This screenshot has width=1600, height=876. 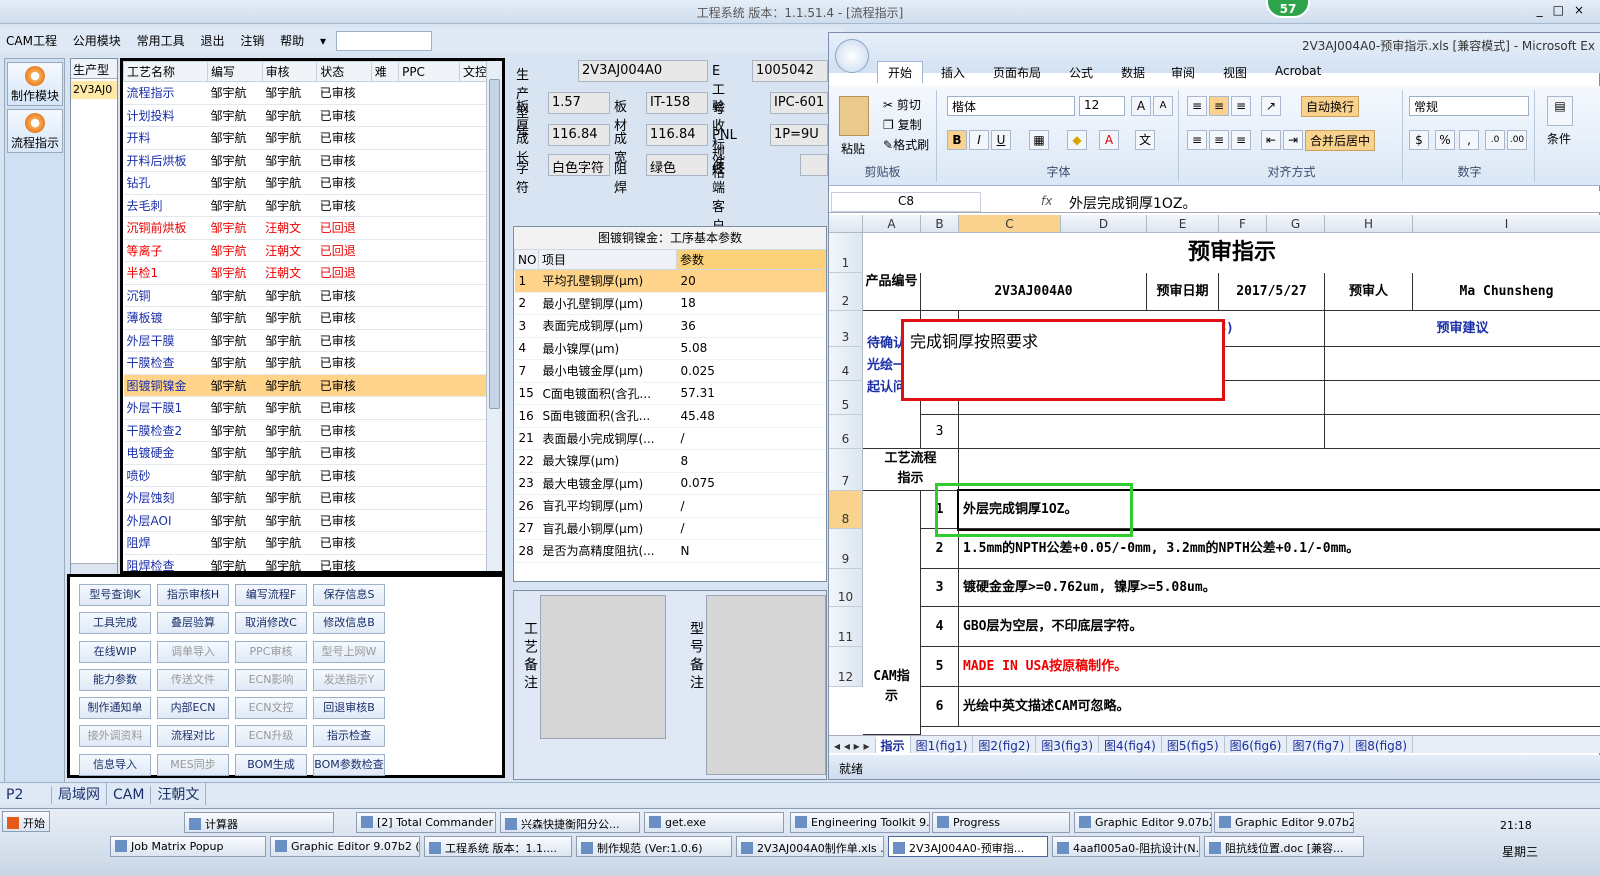 I want to click on sheet-tab: 图3(fig3), so click(x=1067, y=744).